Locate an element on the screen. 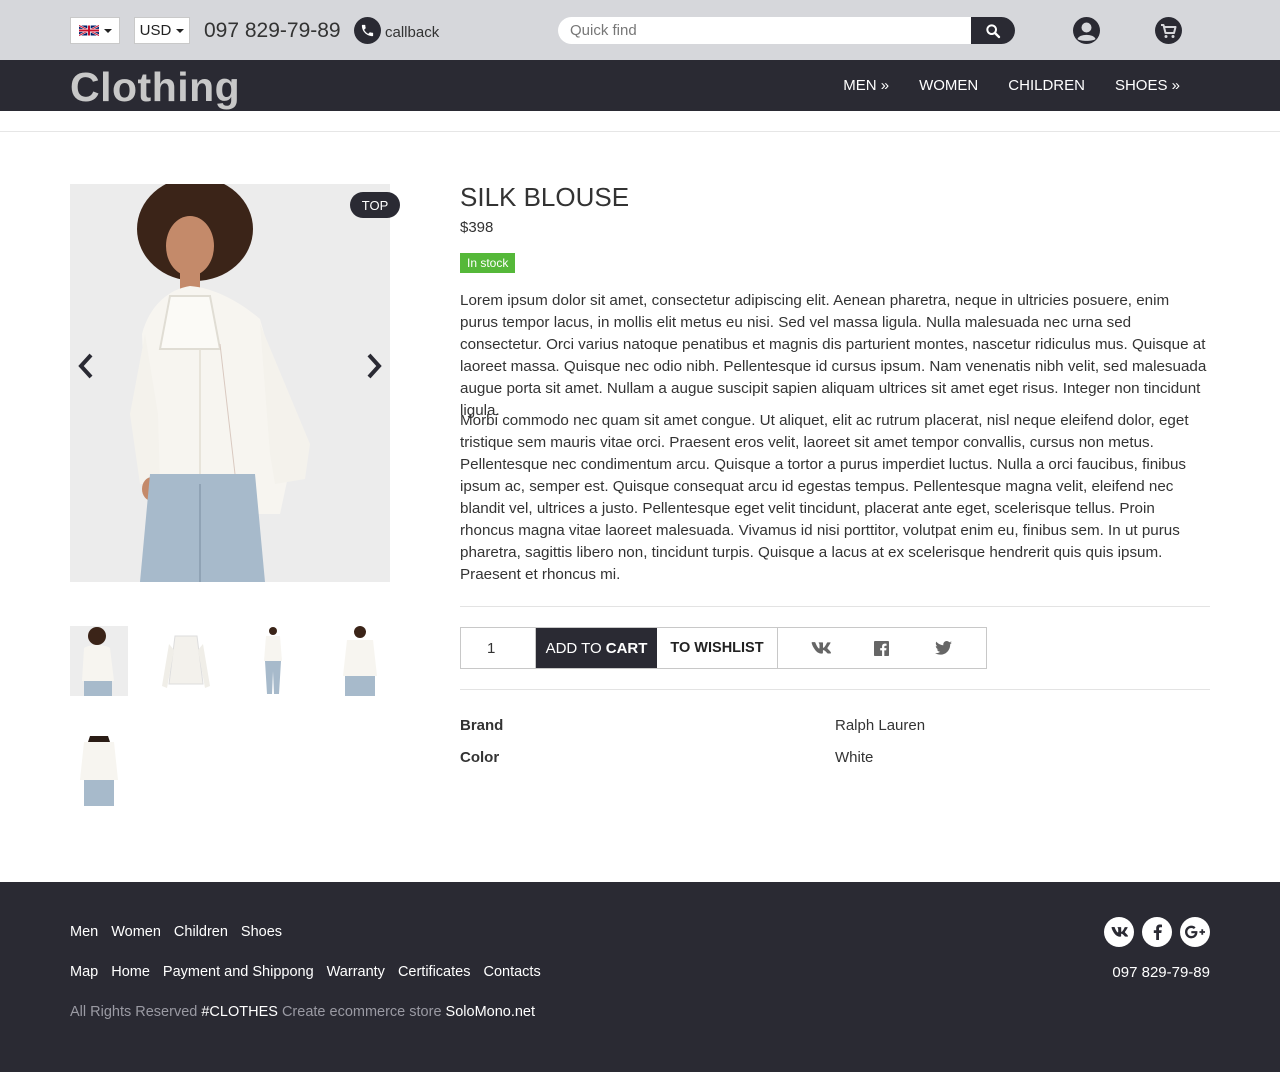 This screenshot has height=1072, width=1280. cart-icon is located at coordinates (1168, 30).